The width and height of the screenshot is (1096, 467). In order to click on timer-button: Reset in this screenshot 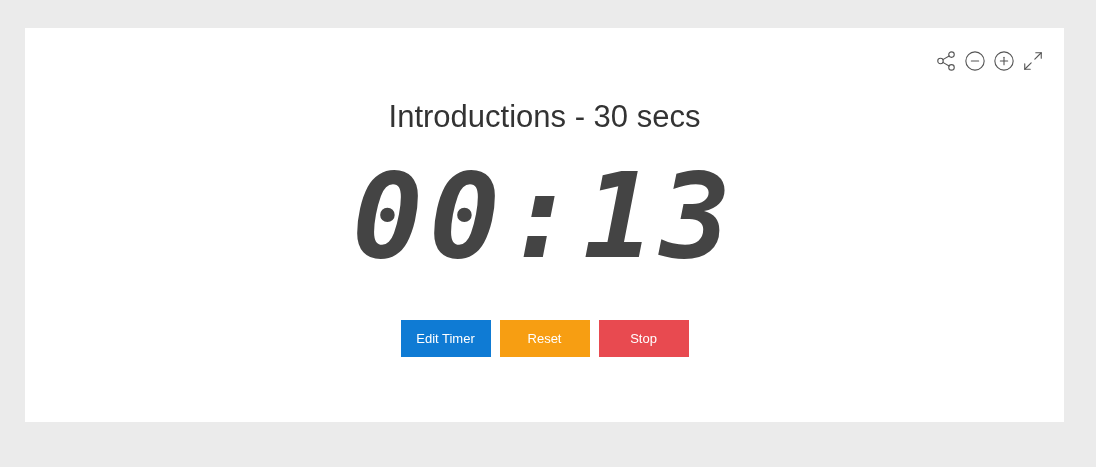, I will do `click(544, 338)`.